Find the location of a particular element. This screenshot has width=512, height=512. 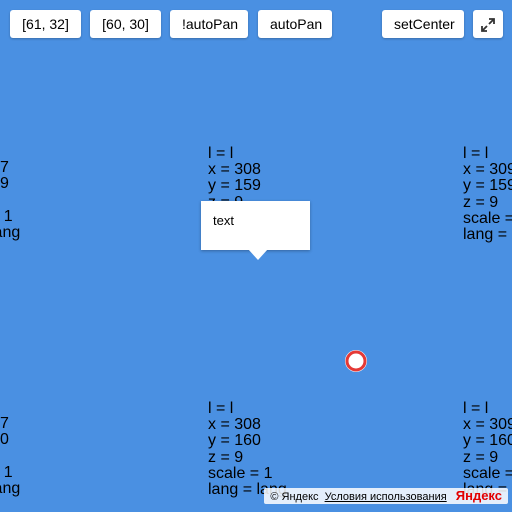

coords-60-30-button: [60, 30] is located at coordinates (125, 24).